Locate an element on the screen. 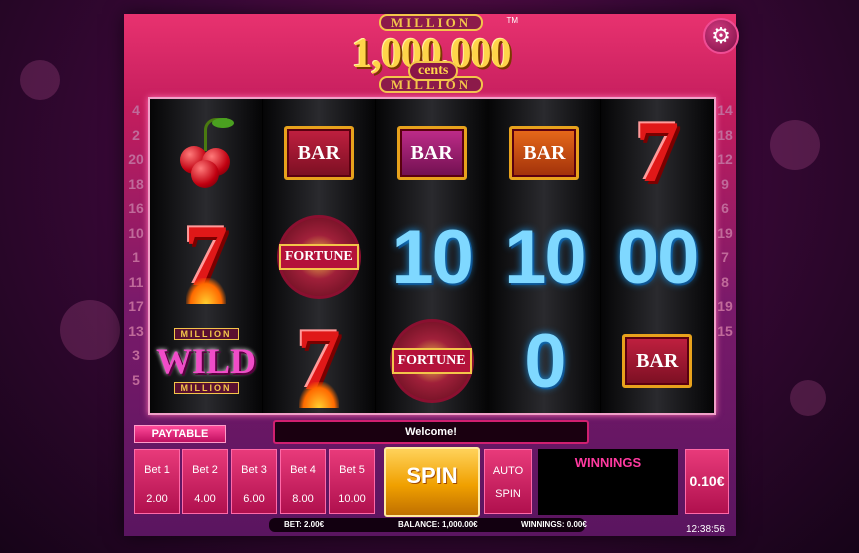 The height and width of the screenshot is (553, 859). bet-1-button: Bet 1 2.00 is located at coordinates (157, 481).